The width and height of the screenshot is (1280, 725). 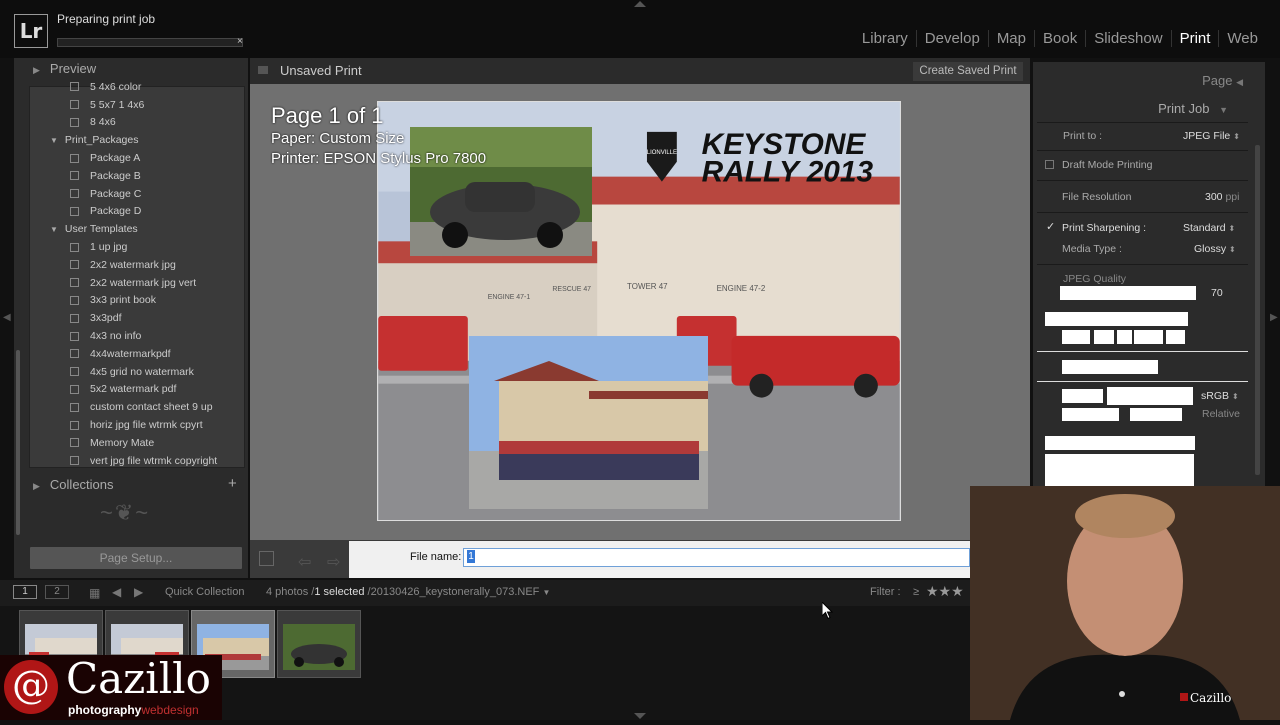 What do you see at coordinates (1193, 108) in the screenshot?
I see `print-job-section-header: Print Job ▼` at bounding box center [1193, 108].